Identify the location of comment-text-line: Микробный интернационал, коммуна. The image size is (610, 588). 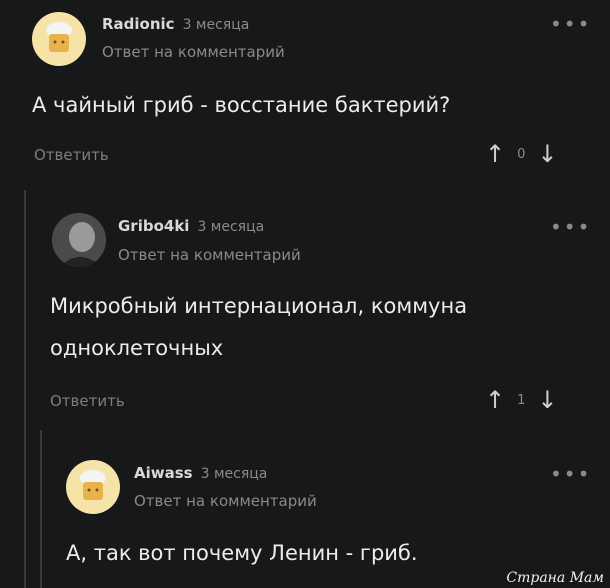
(259, 306).